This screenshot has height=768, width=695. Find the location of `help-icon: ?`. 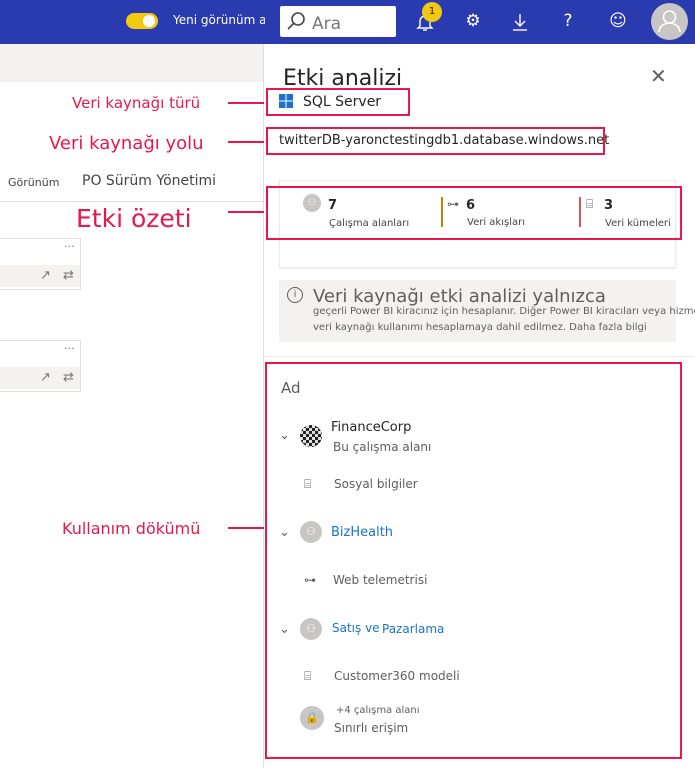

help-icon: ? is located at coordinates (568, 21).